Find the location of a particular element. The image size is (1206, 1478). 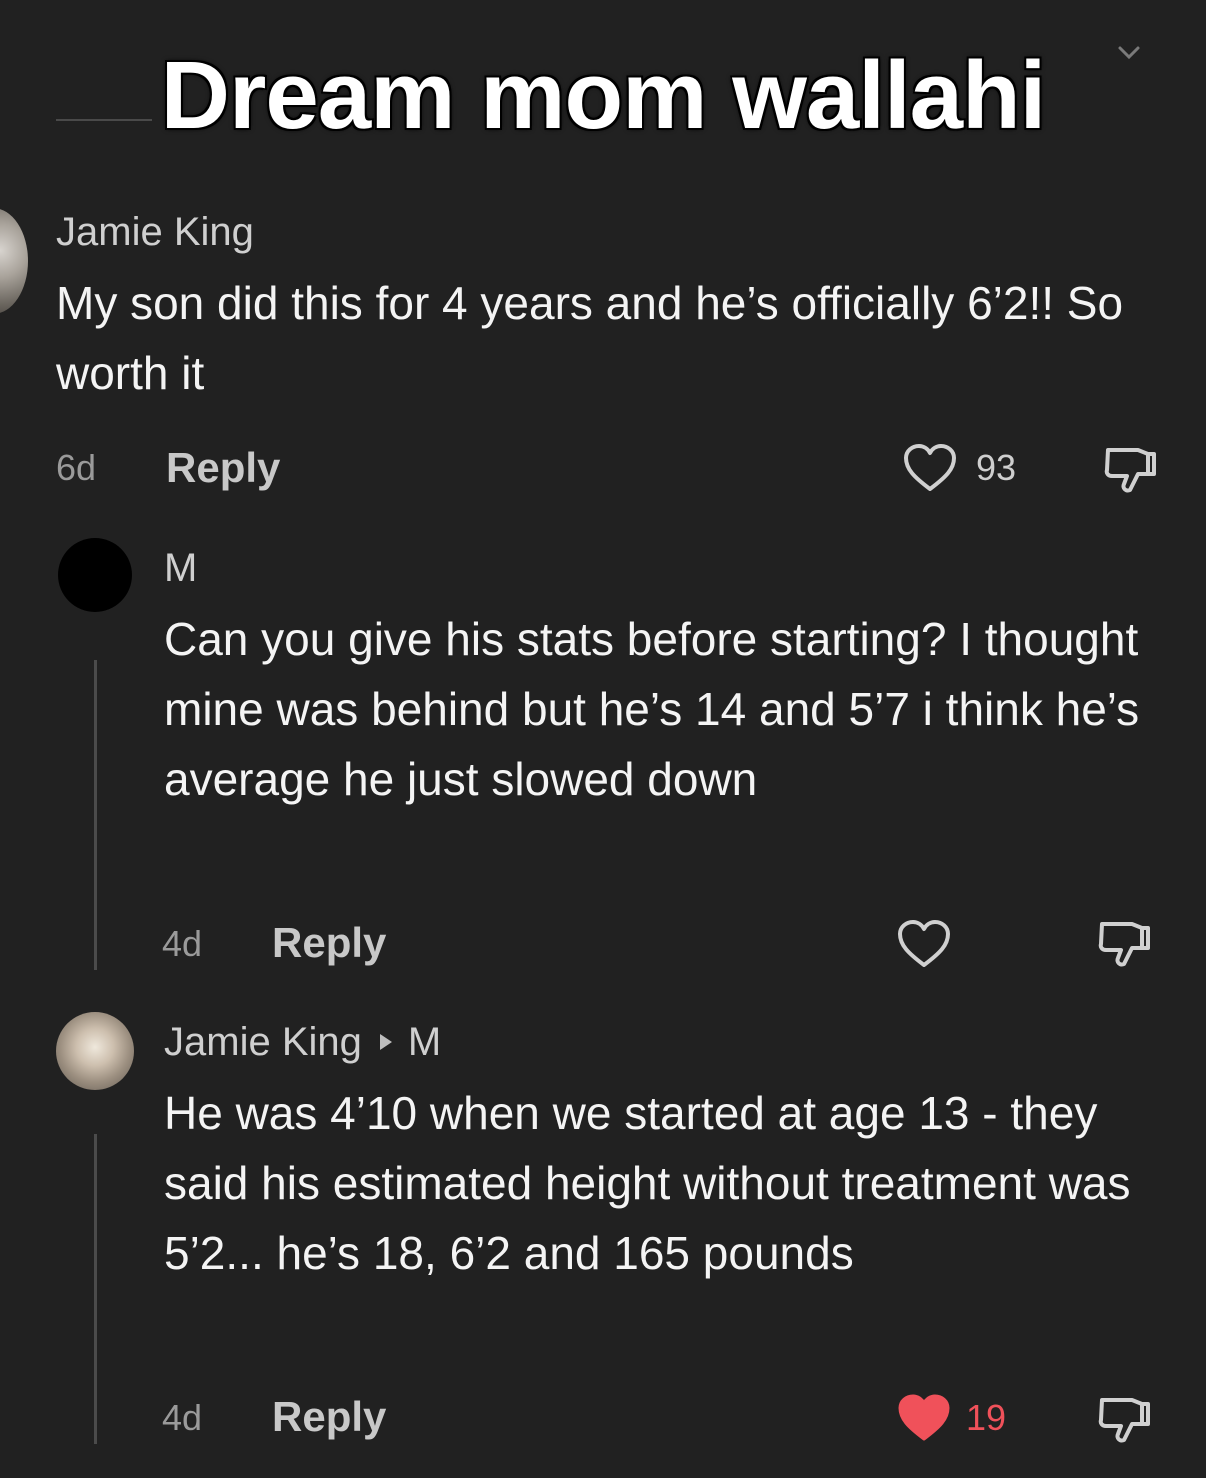

heart-filled-icon is located at coordinates (924, 1418).